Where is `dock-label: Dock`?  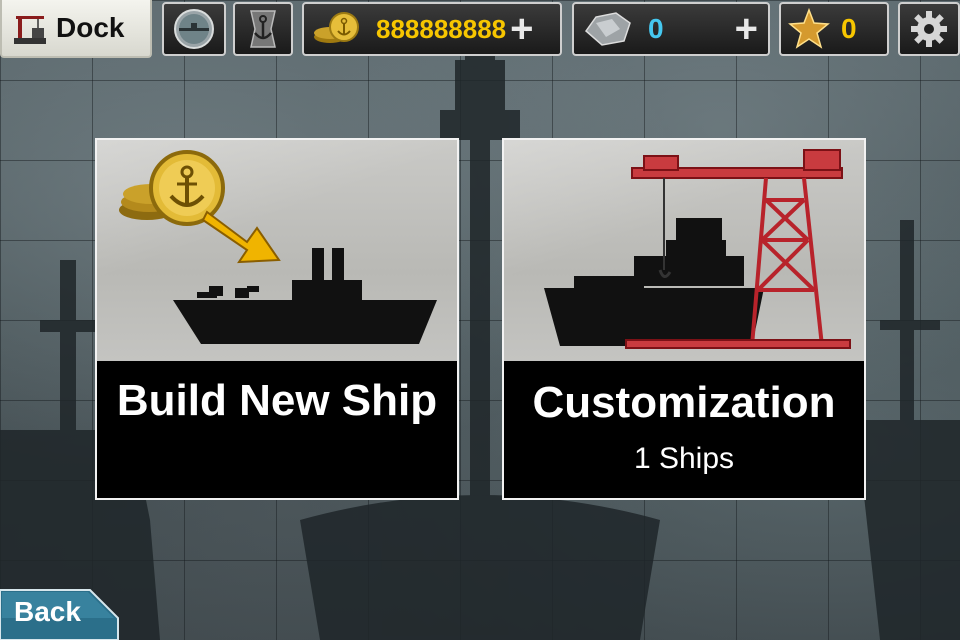
dock-label: Dock is located at coordinates (90, 27).